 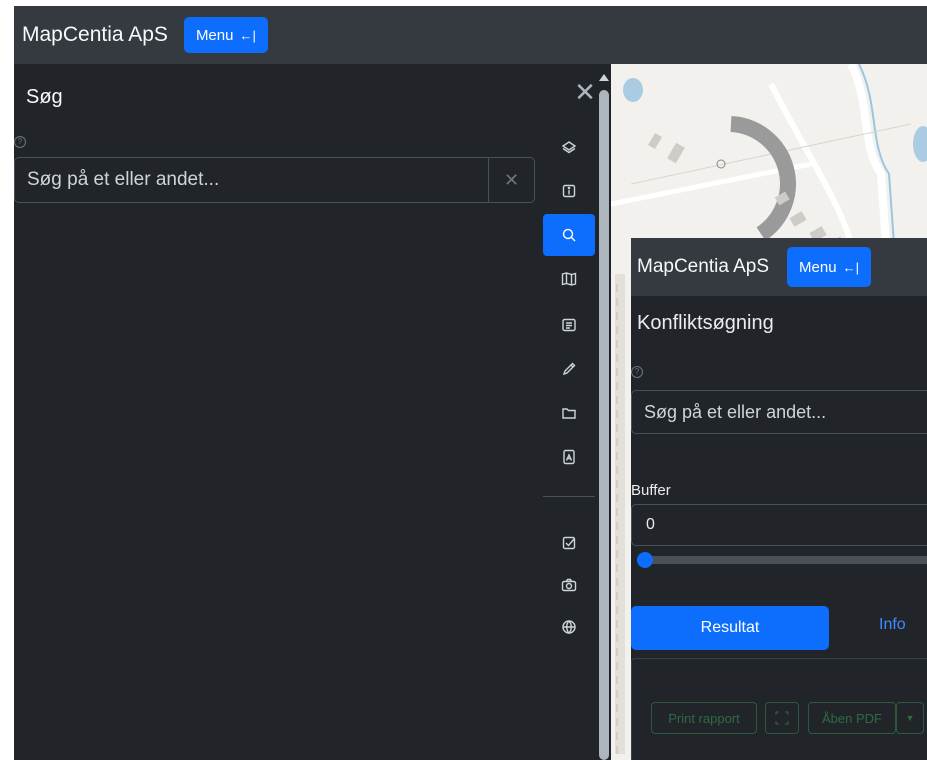 I want to click on clear-icon: ✕, so click(x=511, y=180).